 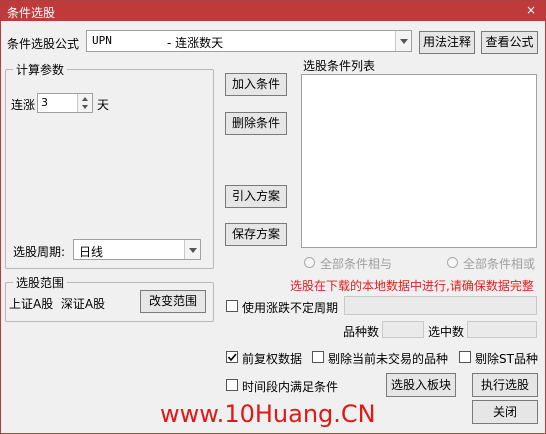 I want to click on logic-and-label: 全部条件相与, so click(x=356, y=264).